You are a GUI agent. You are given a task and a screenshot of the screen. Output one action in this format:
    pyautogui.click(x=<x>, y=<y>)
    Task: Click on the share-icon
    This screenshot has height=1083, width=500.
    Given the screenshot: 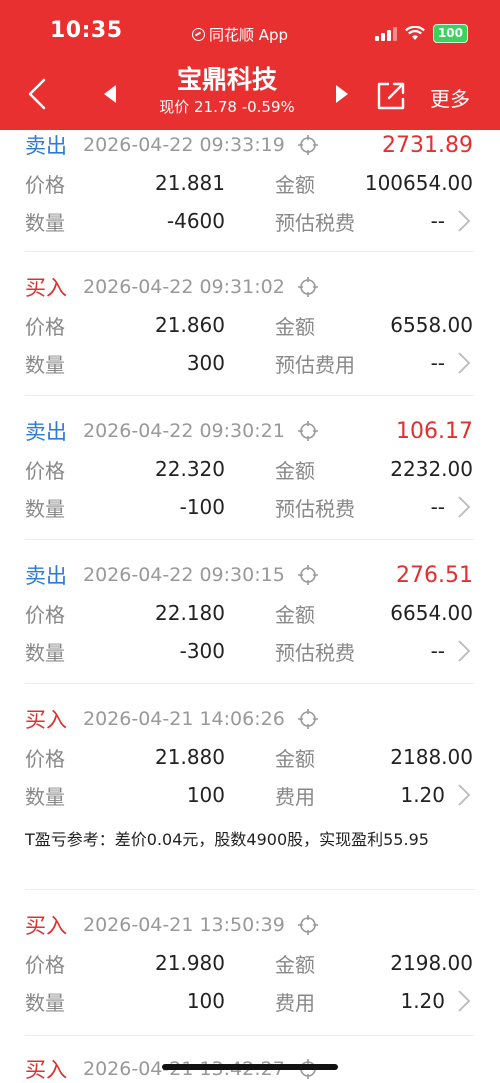 What is the action you would take?
    pyautogui.click(x=391, y=96)
    